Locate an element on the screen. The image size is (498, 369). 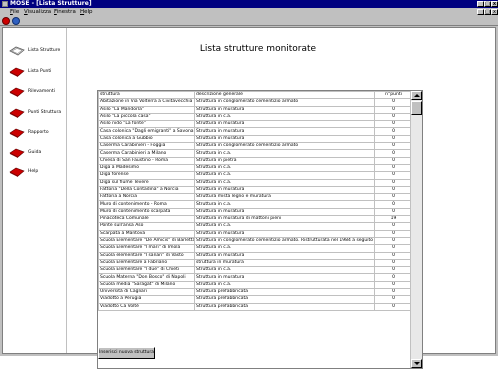
sidebar-item-rilevamenti: Rilevamenti is located at coordinates (35, 92).